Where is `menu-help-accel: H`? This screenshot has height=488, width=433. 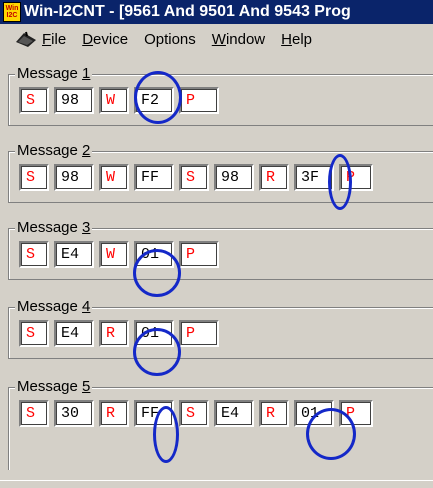
menu-help-accel: H is located at coordinates (286, 39).